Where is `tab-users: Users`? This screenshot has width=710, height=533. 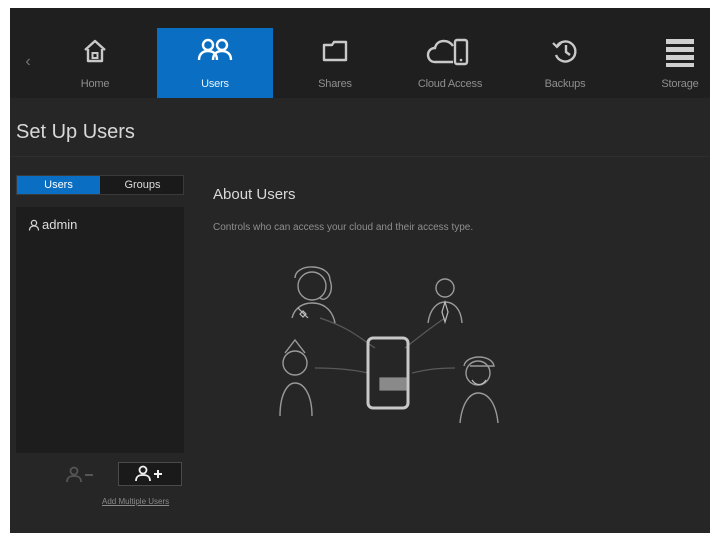 tab-users: Users is located at coordinates (58, 185).